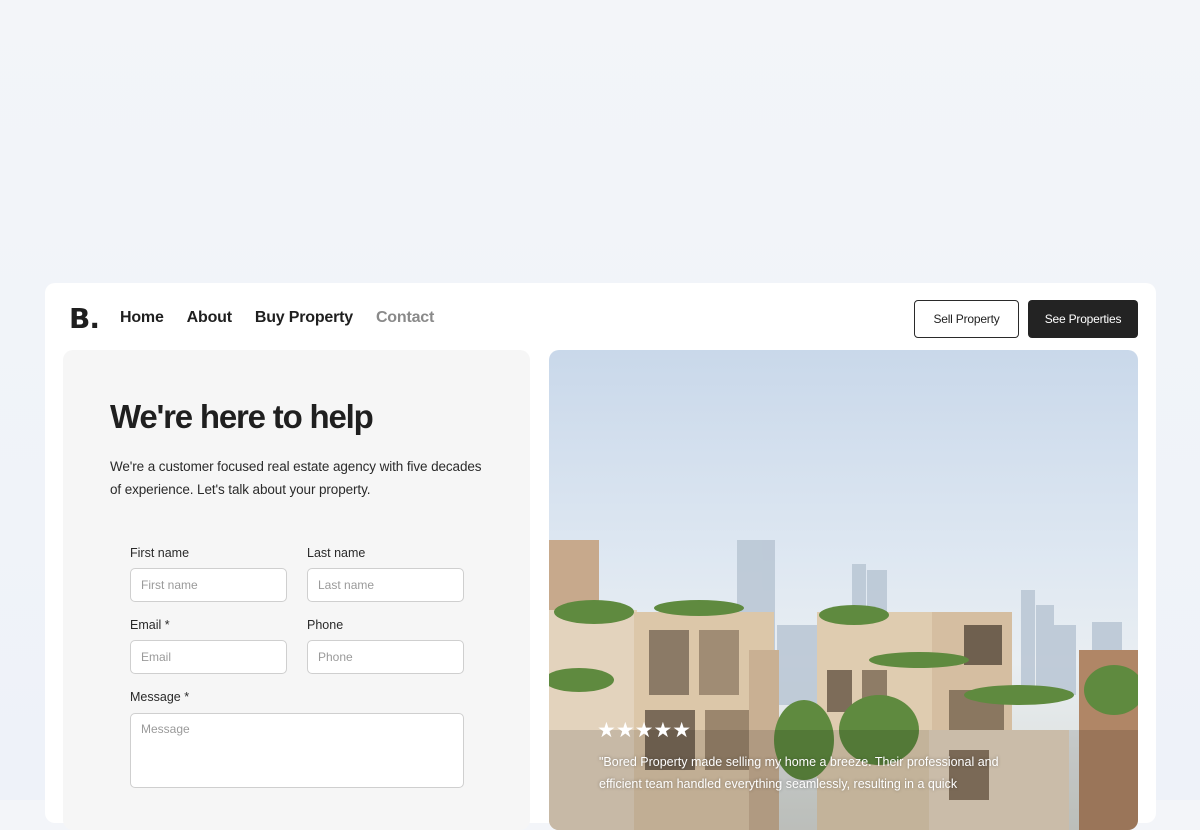 The width and height of the screenshot is (1200, 830). Describe the element at coordinates (142, 318) in the screenshot. I see `nav-link-home: Home` at that location.